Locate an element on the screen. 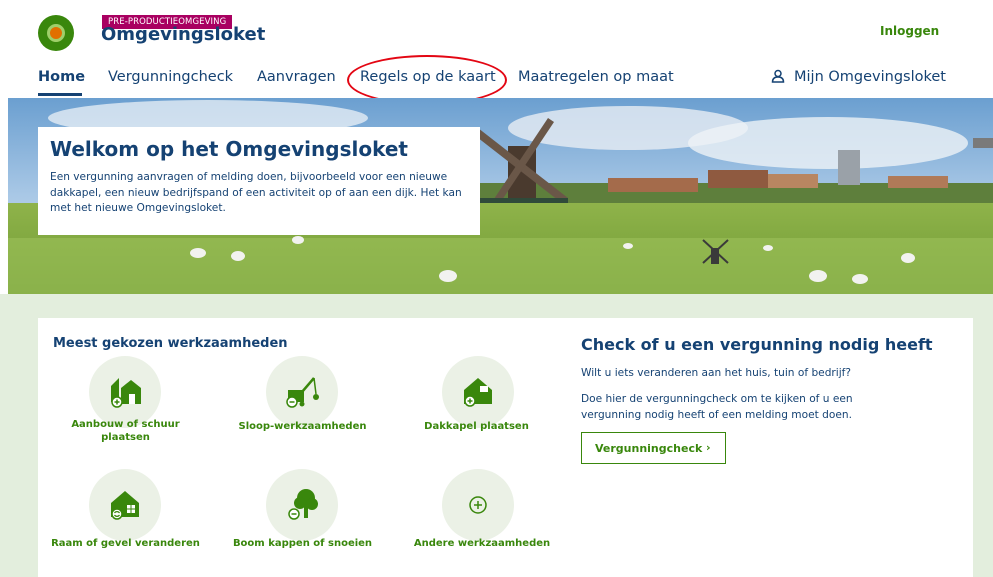  tree-icon is located at coordinates (303, 504).